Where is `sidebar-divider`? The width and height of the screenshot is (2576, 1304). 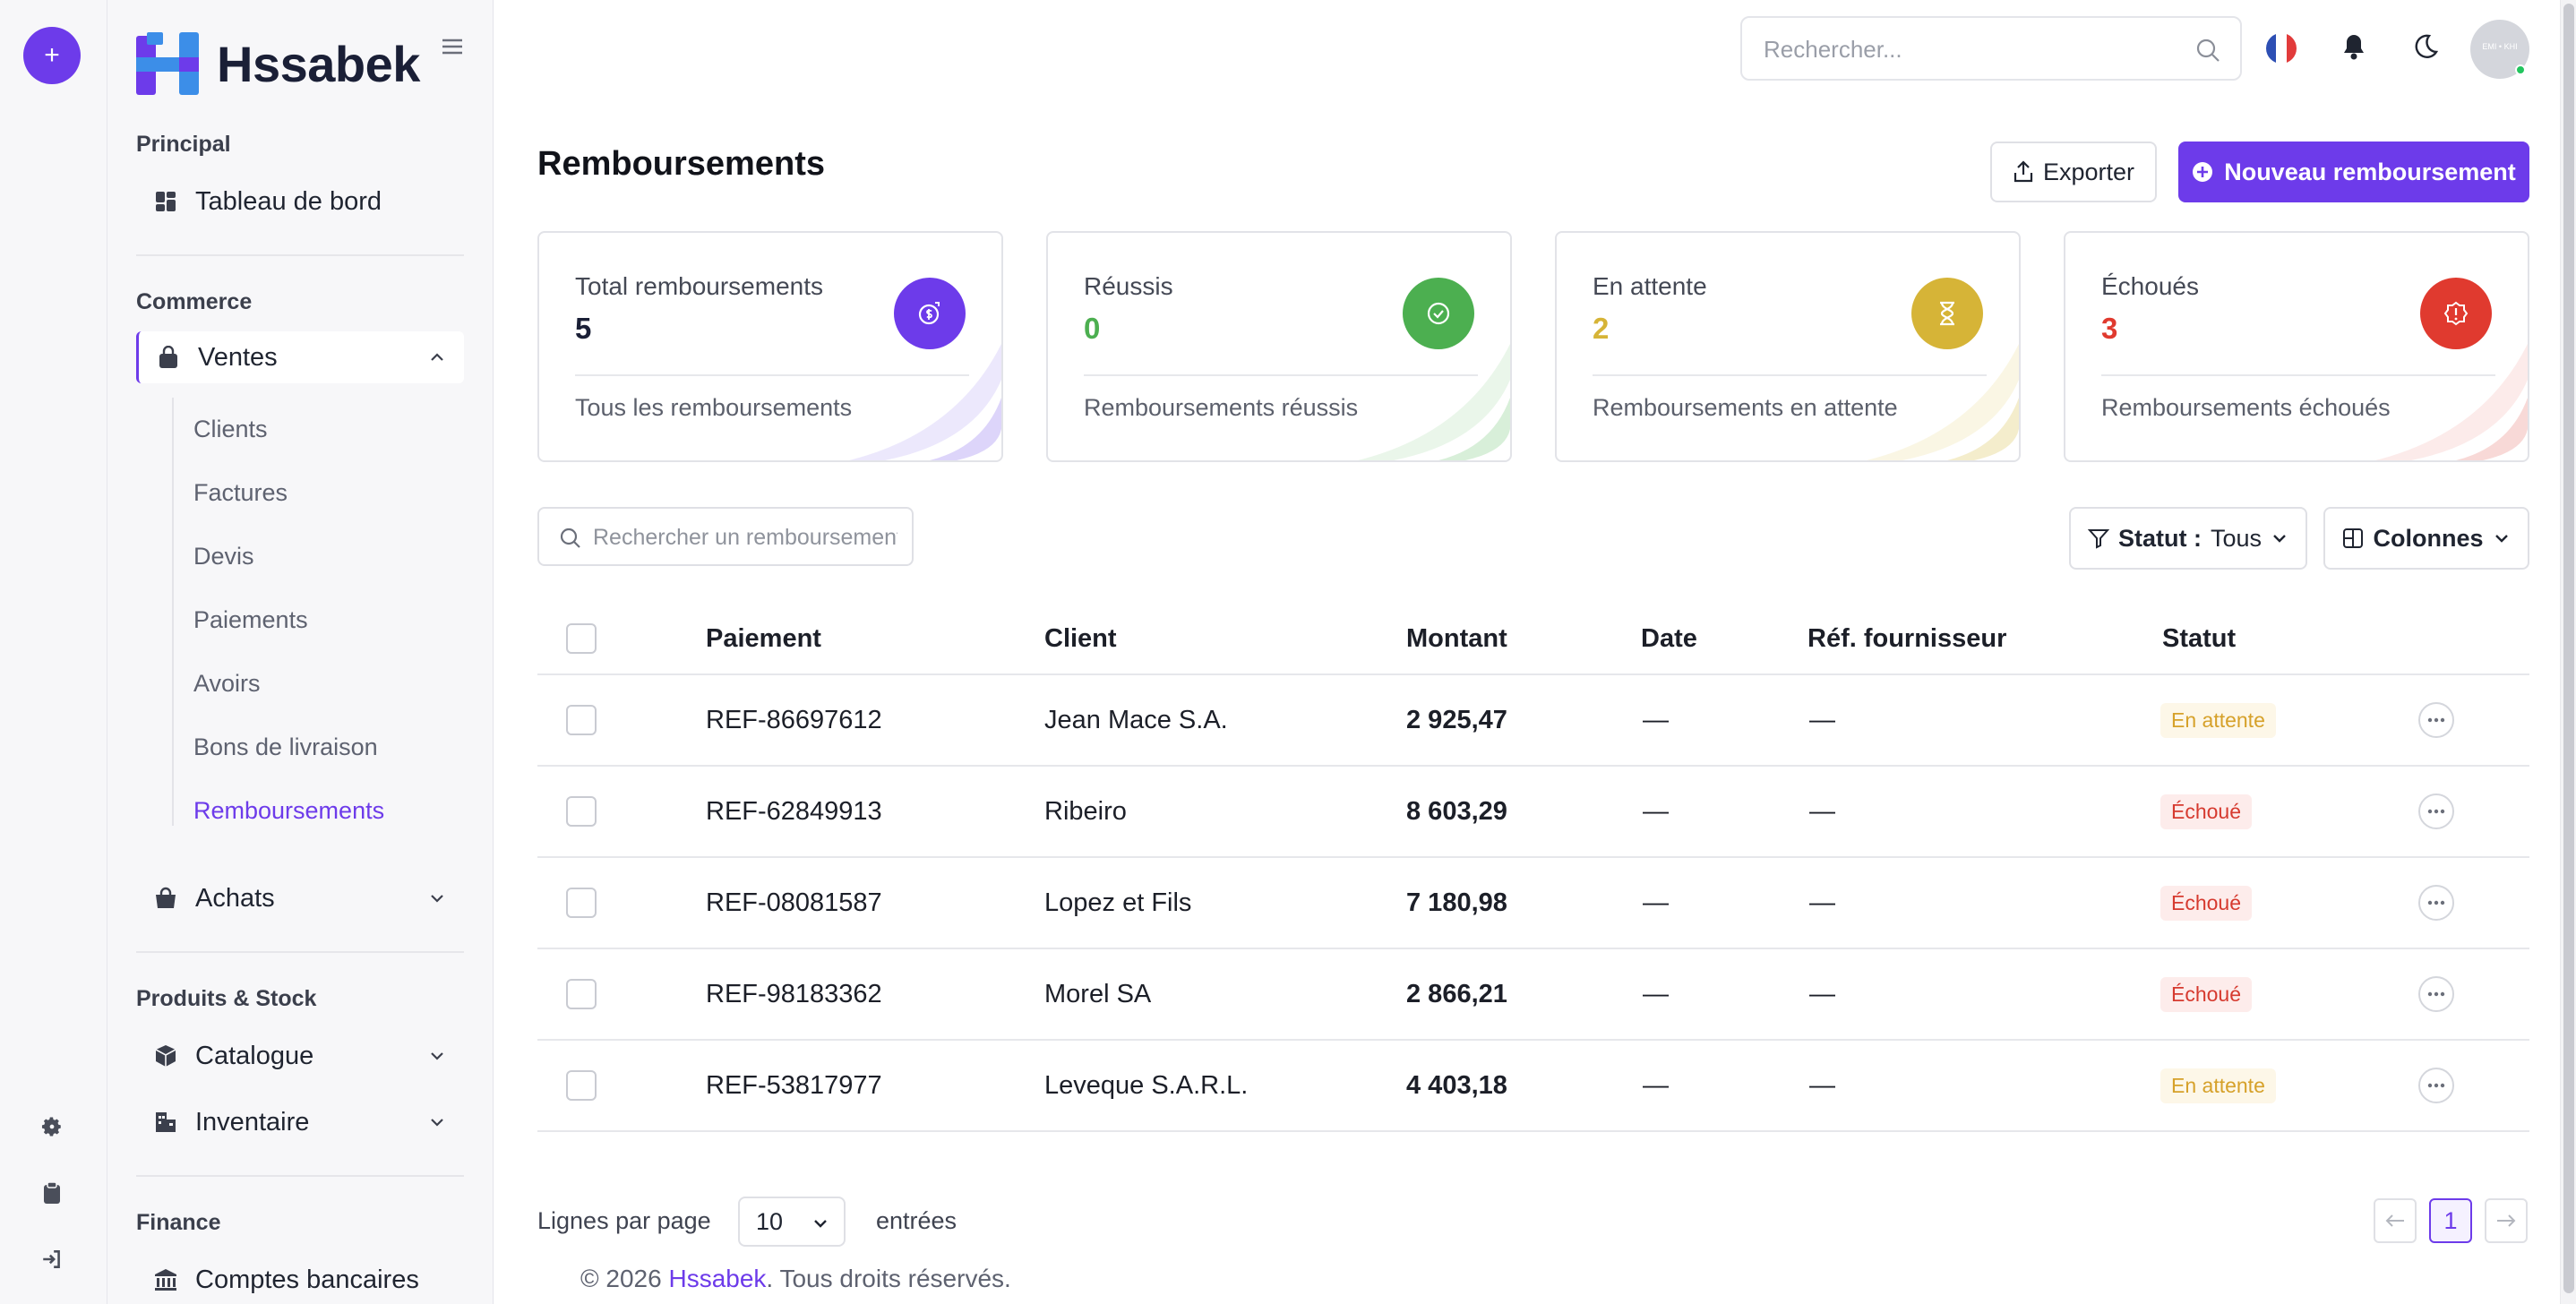
sidebar-divider is located at coordinates (300, 952).